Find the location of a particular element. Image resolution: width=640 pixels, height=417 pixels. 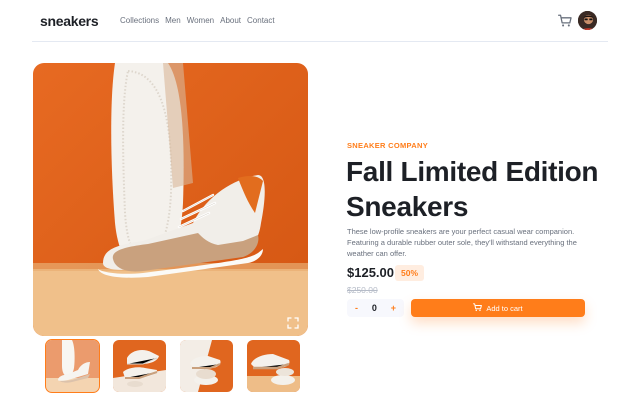

header-divider is located at coordinates (320, 41).